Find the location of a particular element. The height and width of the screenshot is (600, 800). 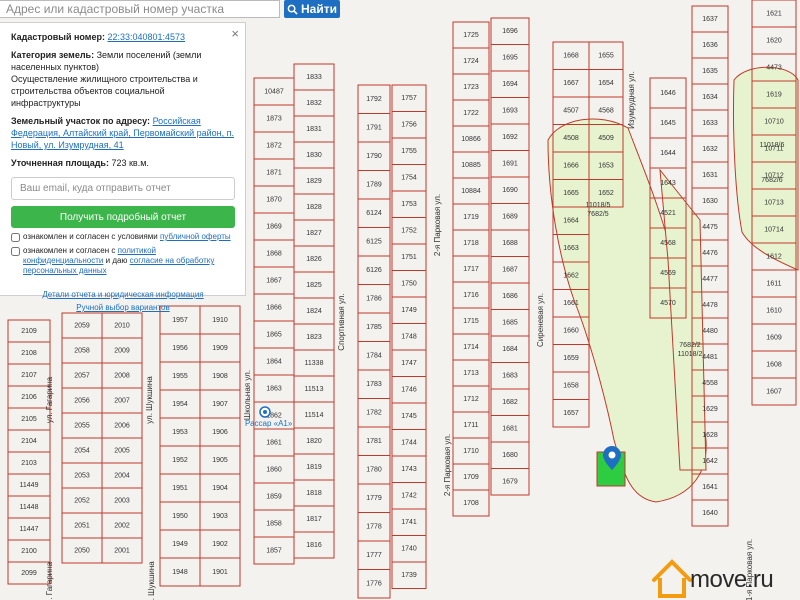

street-label: ул. Шукшина is located at coordinates (149, 400).